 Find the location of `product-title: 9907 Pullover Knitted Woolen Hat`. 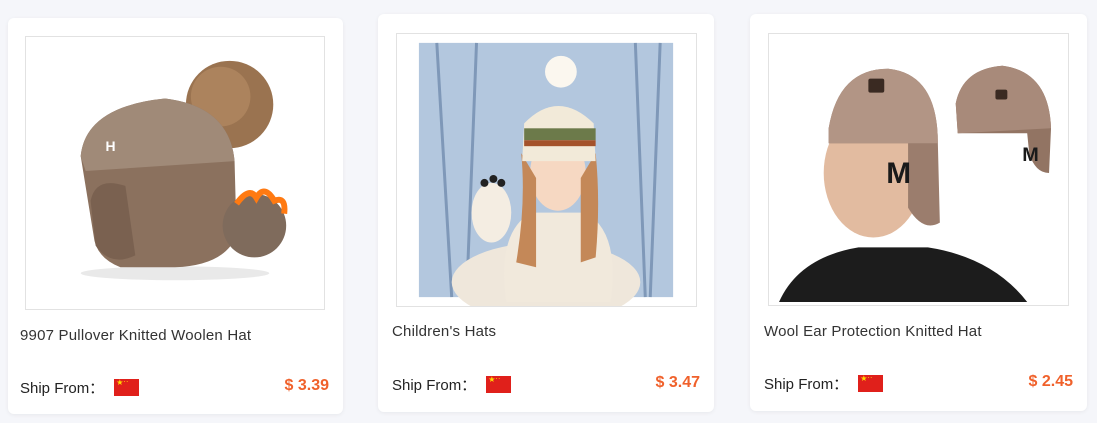

product-title: 9907 Pullover Knitted Woolen Hat is located at coordinates (135, 335).